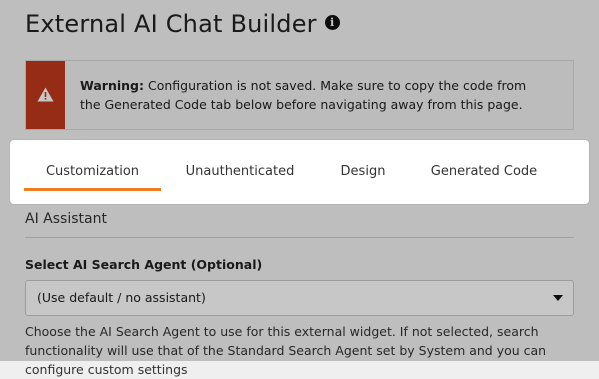  I want to click on warning-label: Warning:, so click(112, 85).